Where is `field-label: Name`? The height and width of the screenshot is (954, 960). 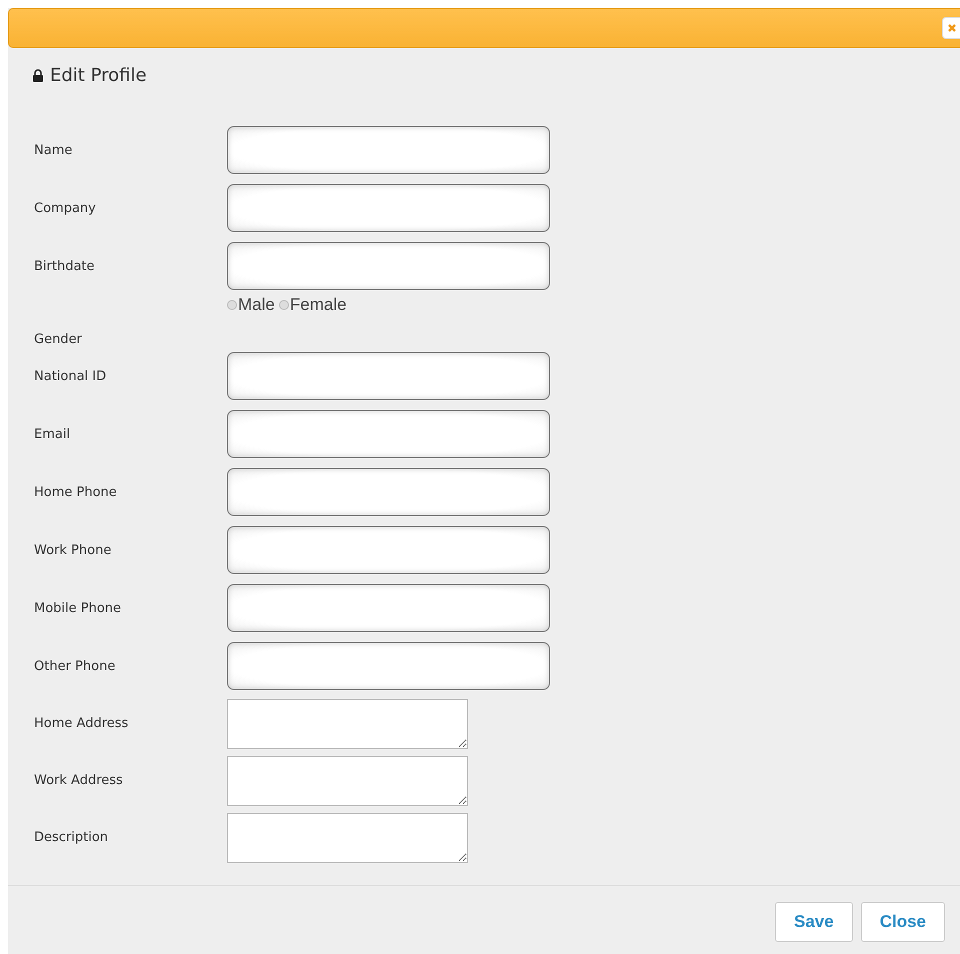 field-label: Name is located at coordinates (54, 150).